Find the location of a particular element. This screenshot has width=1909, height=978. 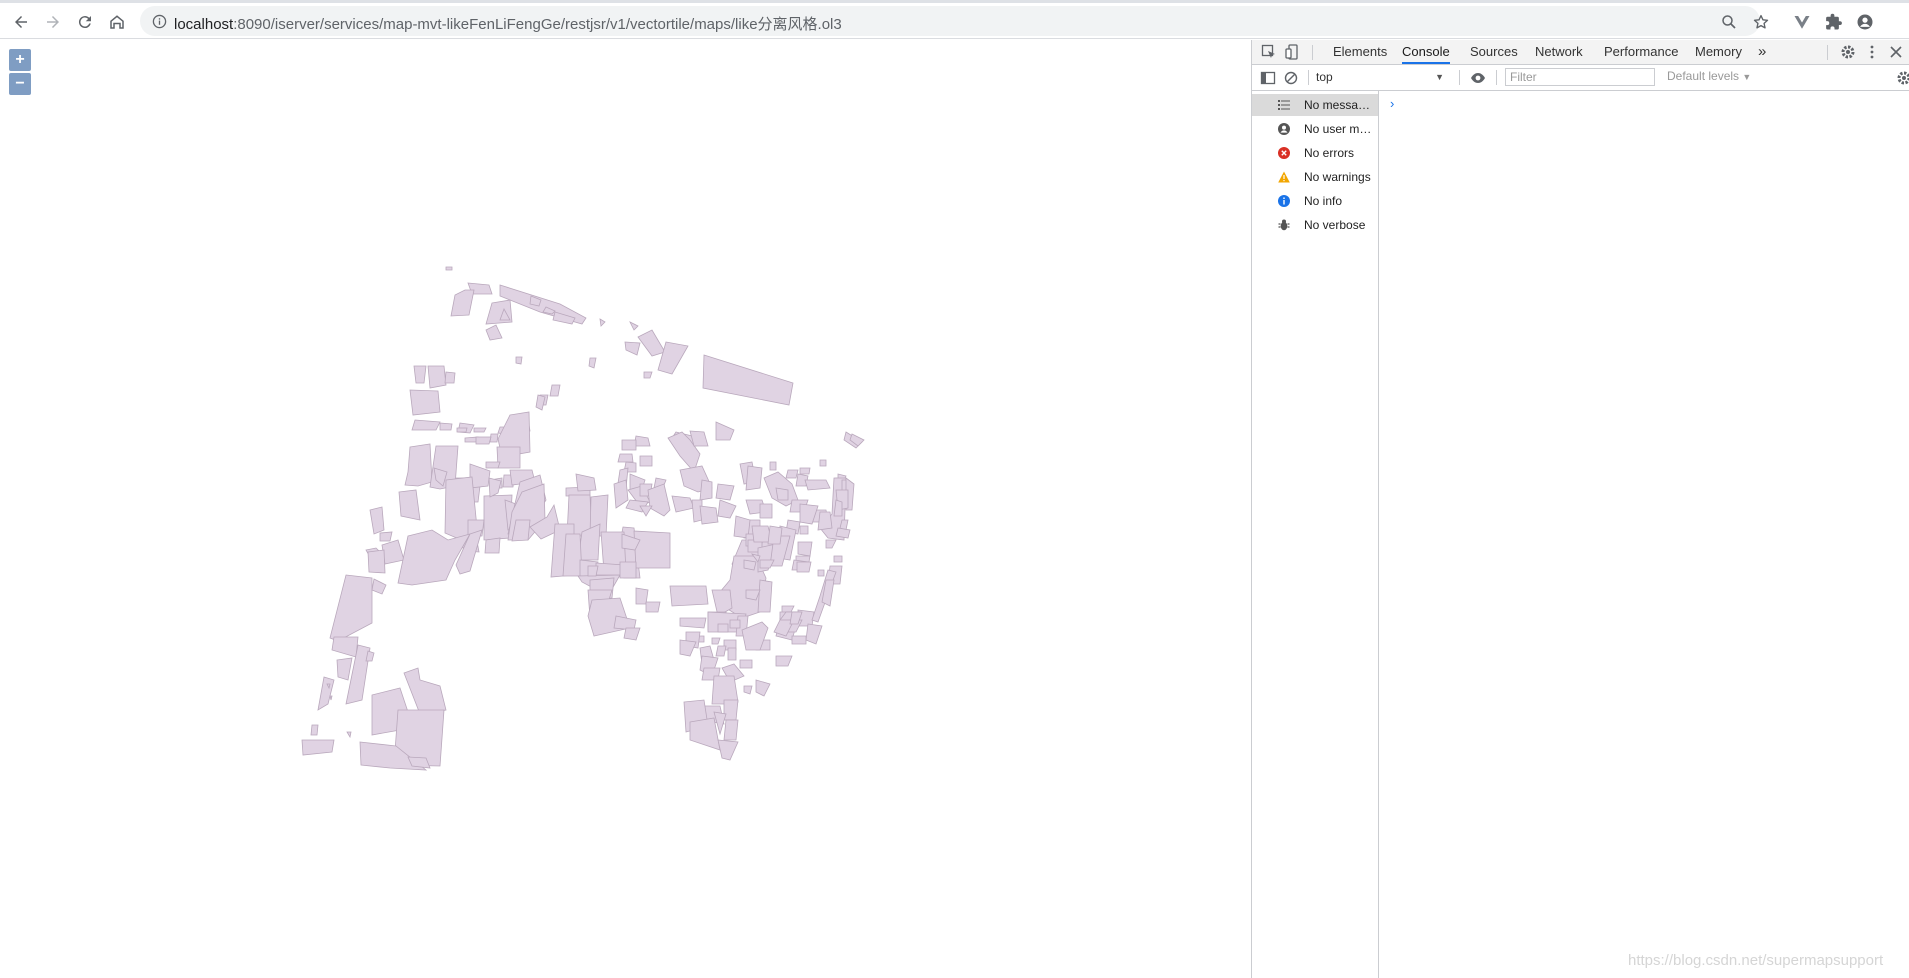

inspect-element-icon is located at coordinates (1269, 52).